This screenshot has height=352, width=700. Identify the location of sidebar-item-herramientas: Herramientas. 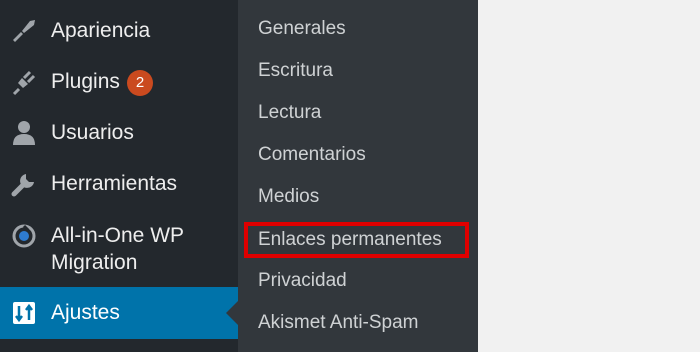
(119, 184).